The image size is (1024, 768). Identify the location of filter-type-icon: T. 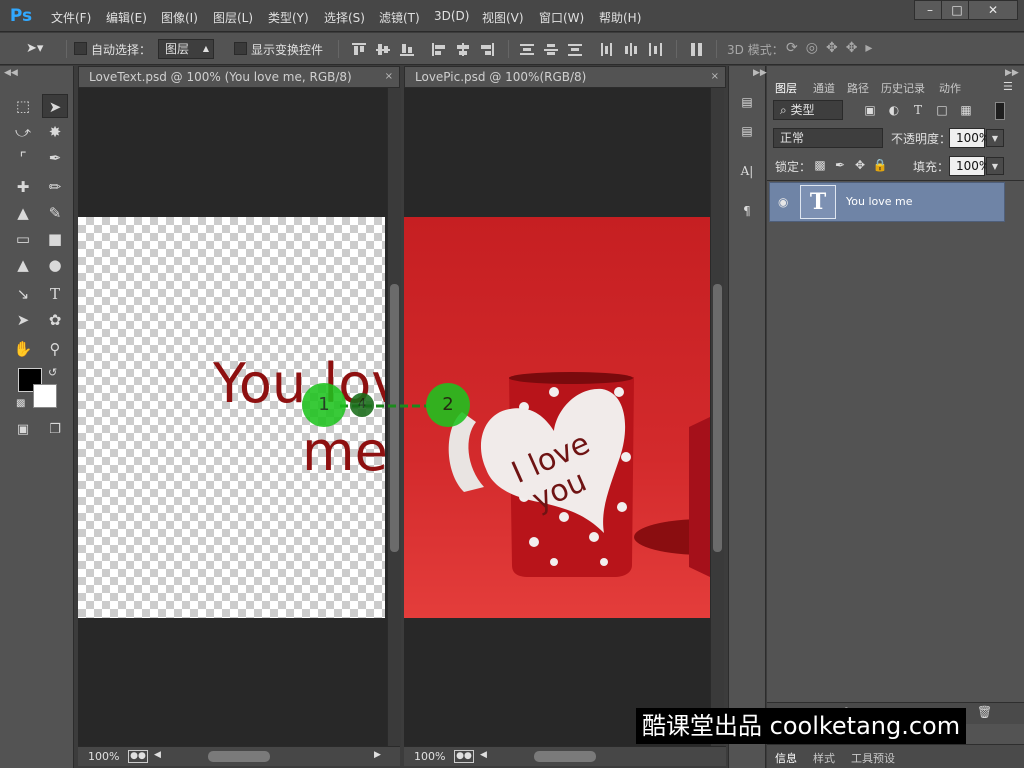
(918, 110).